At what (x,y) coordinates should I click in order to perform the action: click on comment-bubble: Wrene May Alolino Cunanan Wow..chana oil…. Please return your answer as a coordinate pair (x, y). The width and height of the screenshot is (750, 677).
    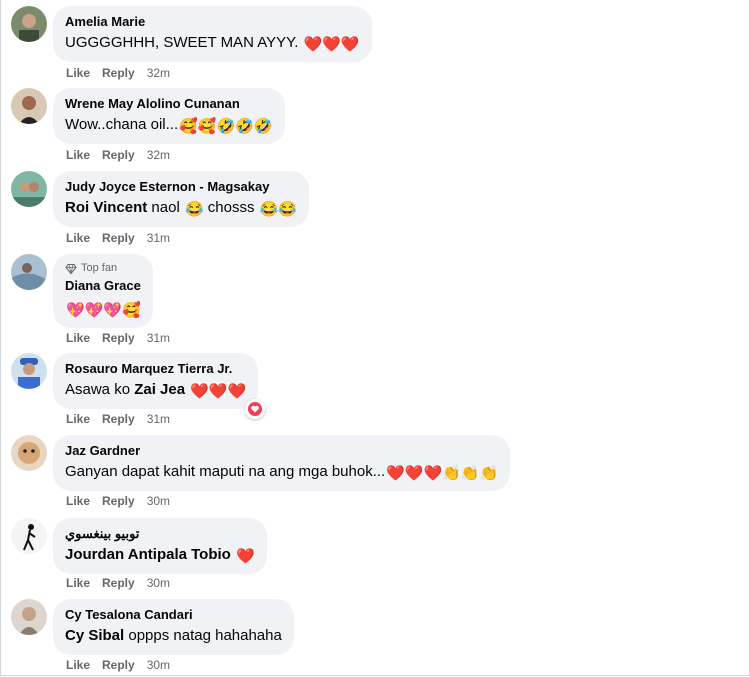
    Looking at the image, I should click on (169, 116).